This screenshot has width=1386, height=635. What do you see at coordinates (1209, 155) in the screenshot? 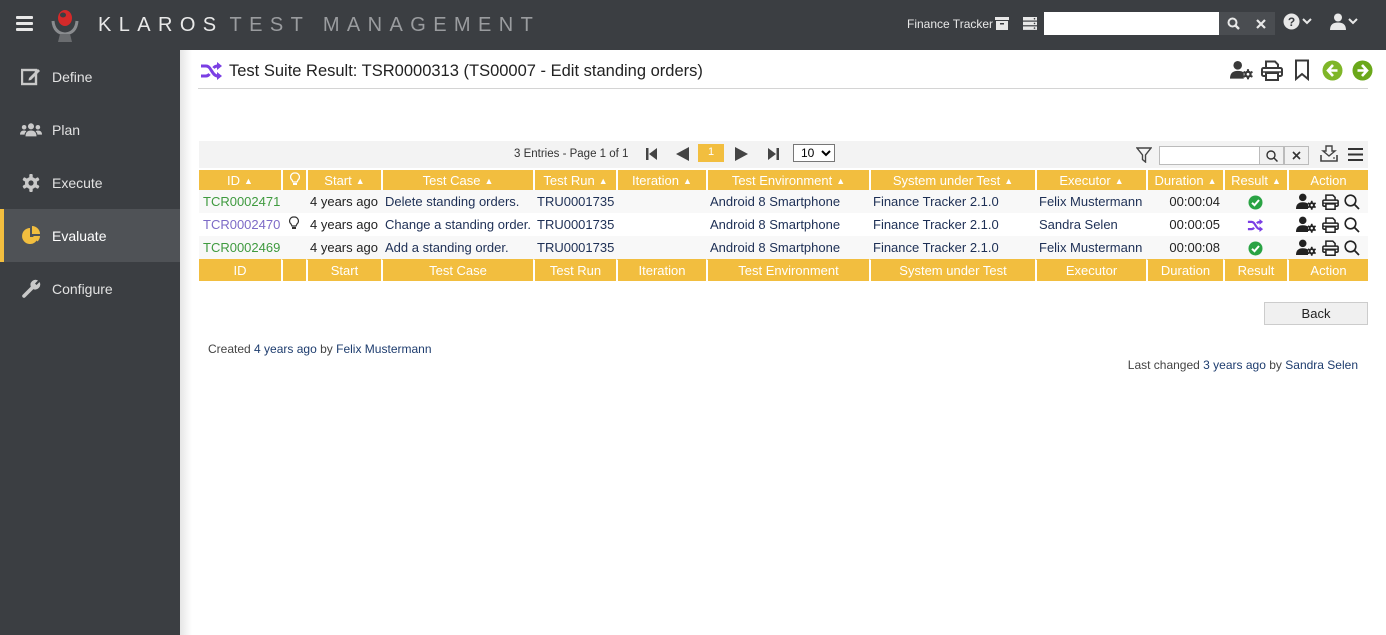
I see `grid-filter-input` at bounding box center [1209, 155].